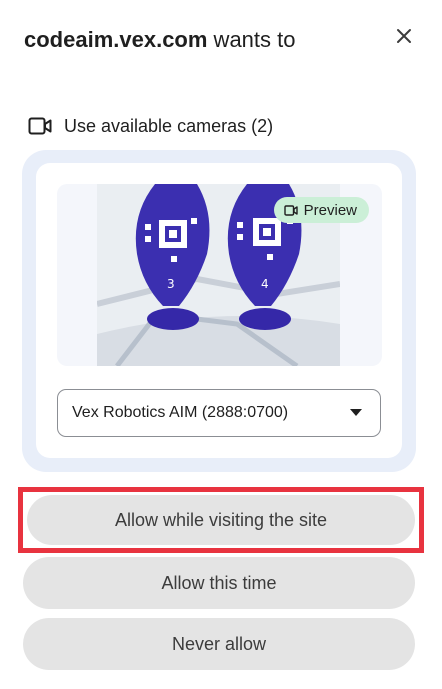  What do you see at coordinates (251, 39) in the screenshot?
I see `title-suffix: wants to` at bounding box center [251, 39].